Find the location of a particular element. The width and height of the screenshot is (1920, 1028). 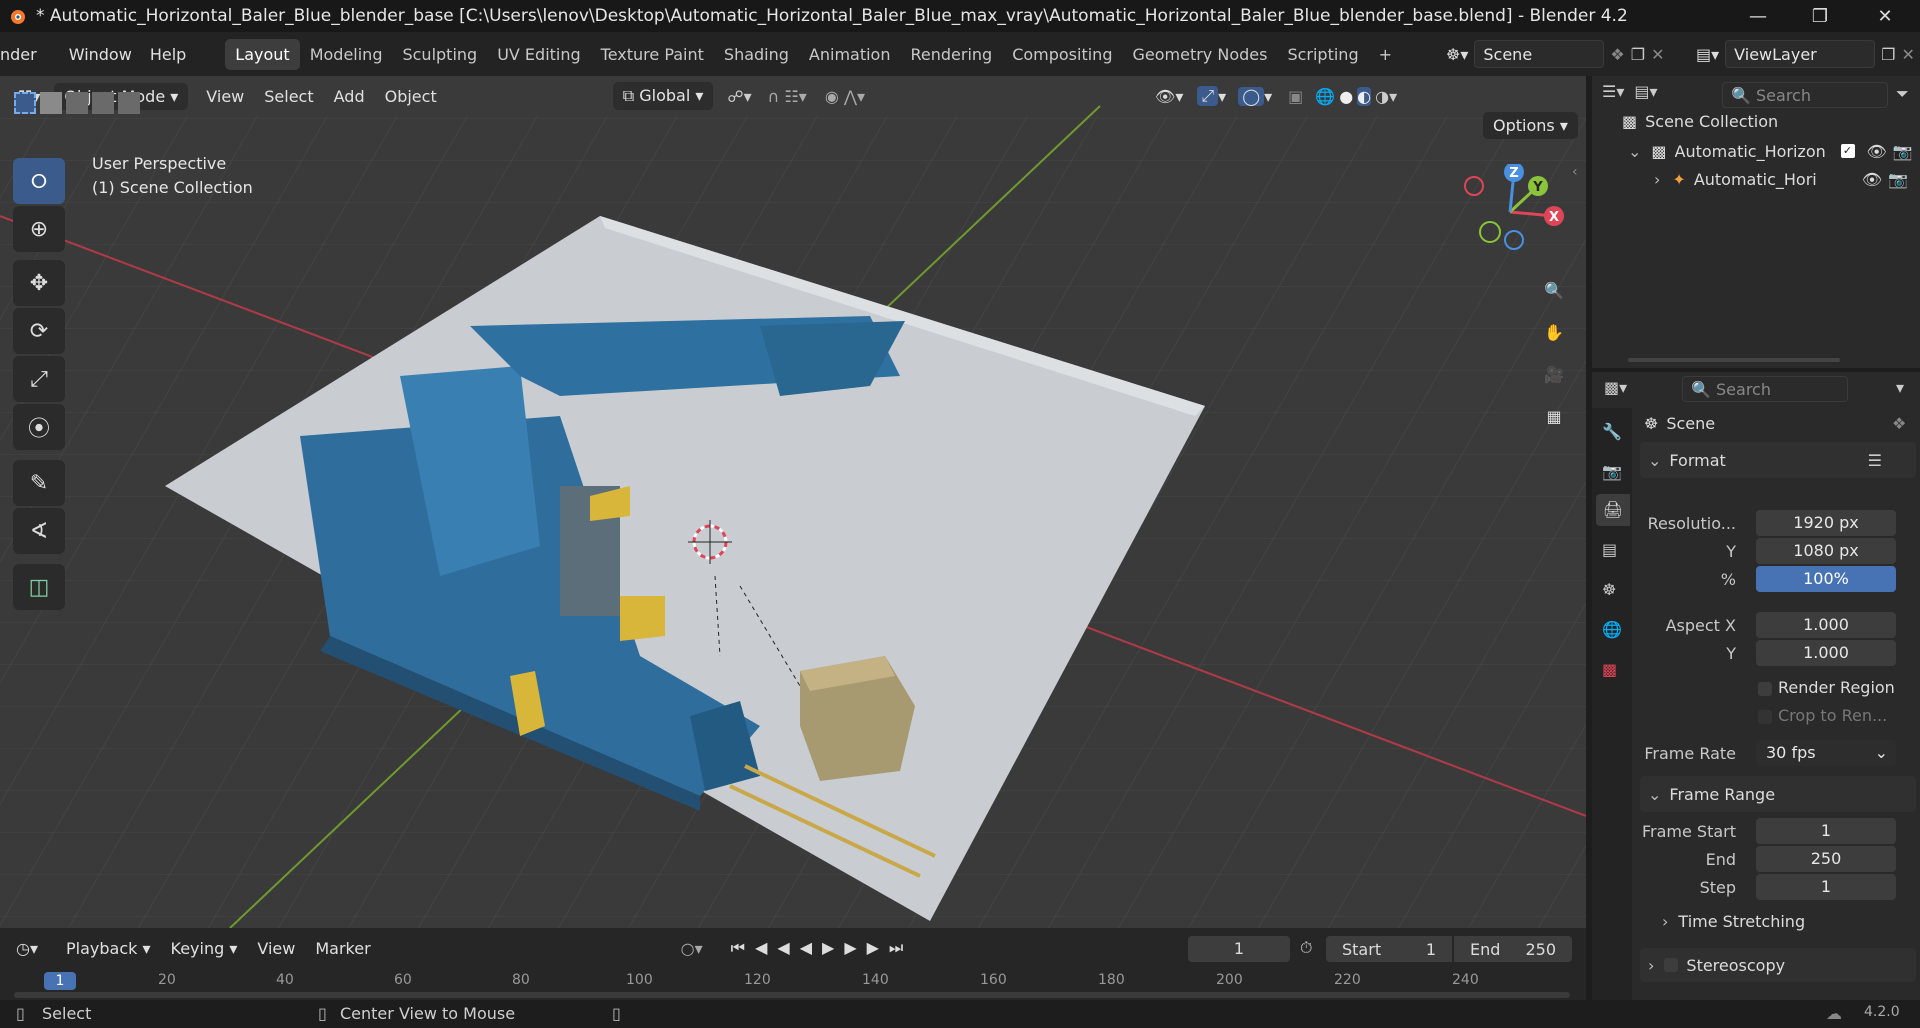

shading-material-icon: ◐ is located at coordinates (1364, 96).